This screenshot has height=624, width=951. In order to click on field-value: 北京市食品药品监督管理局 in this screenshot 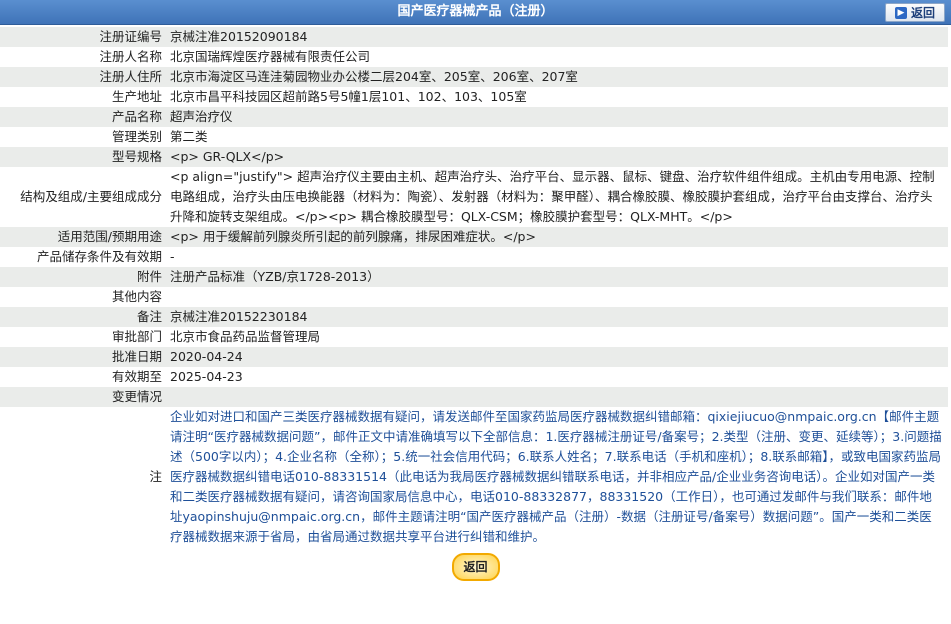, I will do `click(557, 337)`.